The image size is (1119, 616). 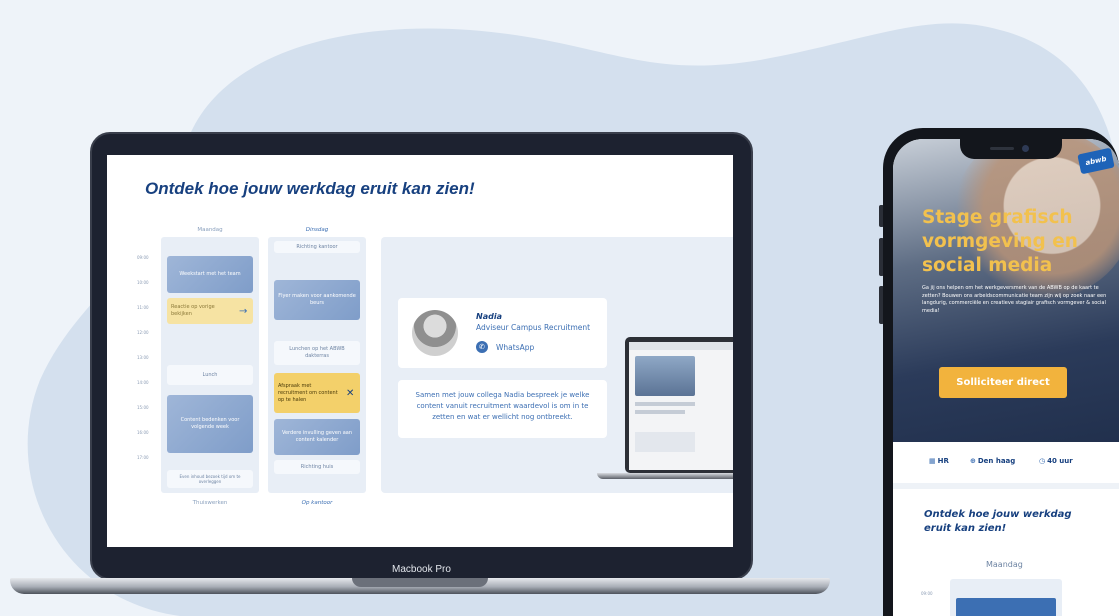 What do you see at coordinates (1004, 564) in the screenshot?
I see `day-label: Maandag` at bounding box center [1004, 564].